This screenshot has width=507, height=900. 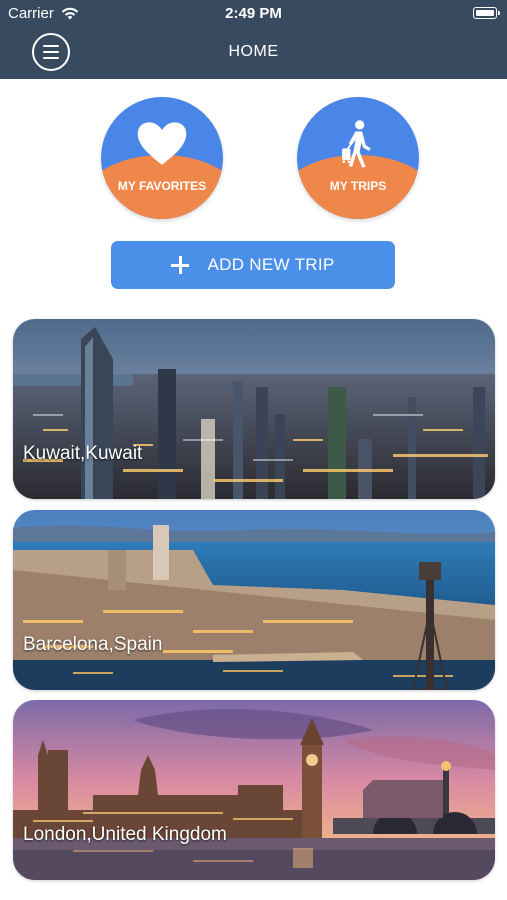 What do you see at coordinates (125, 834) in the screenshot?
I see `trip-title: London,United Kingdom` at bounding box center [125, 834].